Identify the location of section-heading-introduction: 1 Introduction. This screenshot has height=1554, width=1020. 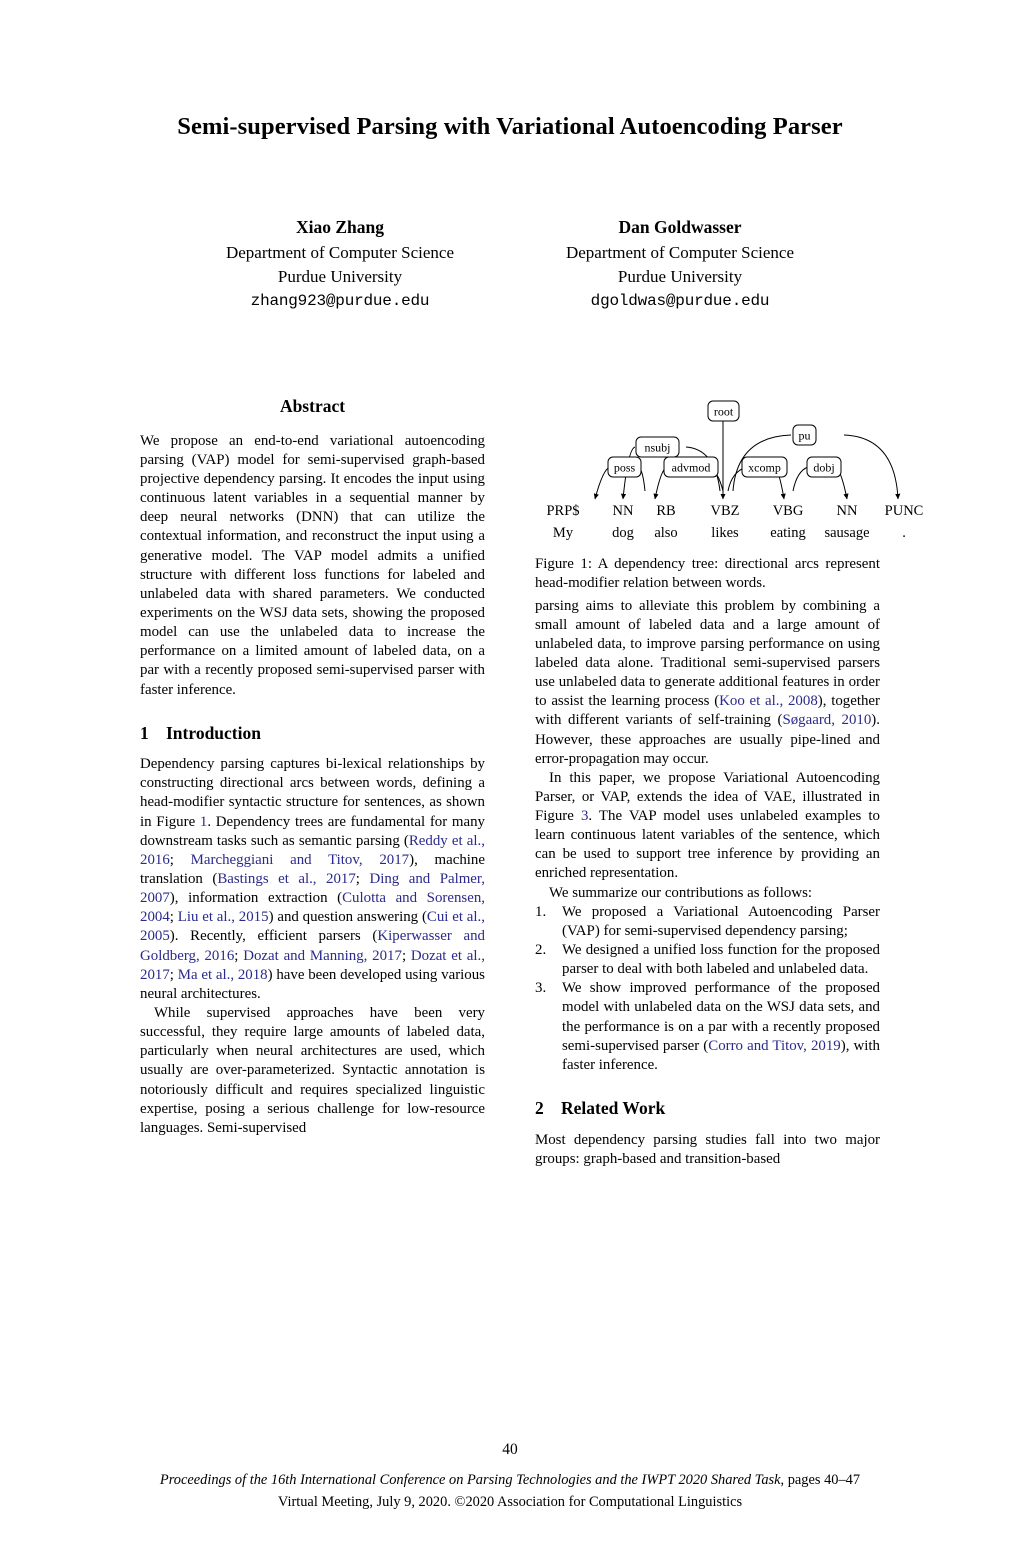
(312, 733).